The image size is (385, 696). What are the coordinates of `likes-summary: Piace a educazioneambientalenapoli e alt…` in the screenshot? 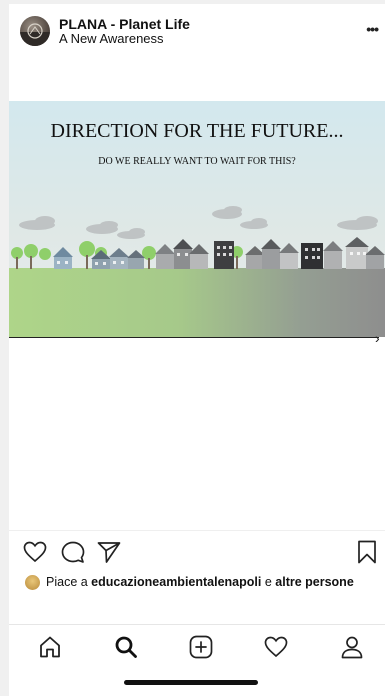 It's located at (205, 583).